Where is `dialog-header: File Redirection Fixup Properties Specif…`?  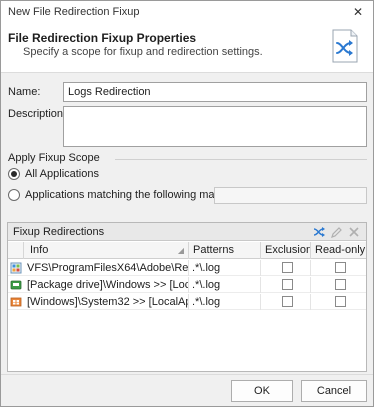
dialog-header: File Redirection Fixup Properties Specif… is located at coordinates (187, 48).